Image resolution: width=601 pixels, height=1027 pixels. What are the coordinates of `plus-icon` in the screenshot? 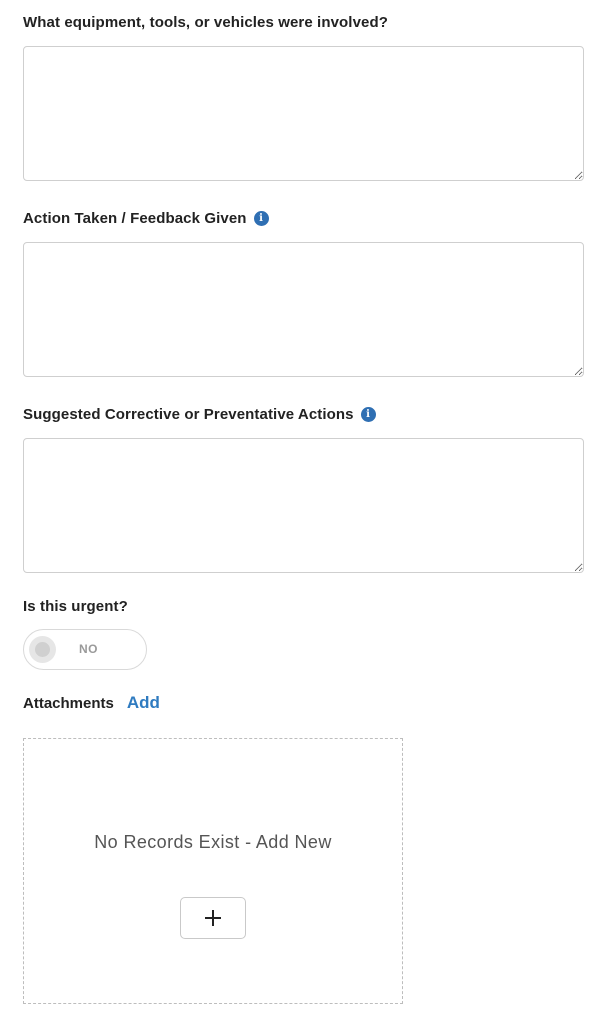 It's located at (213, 918).